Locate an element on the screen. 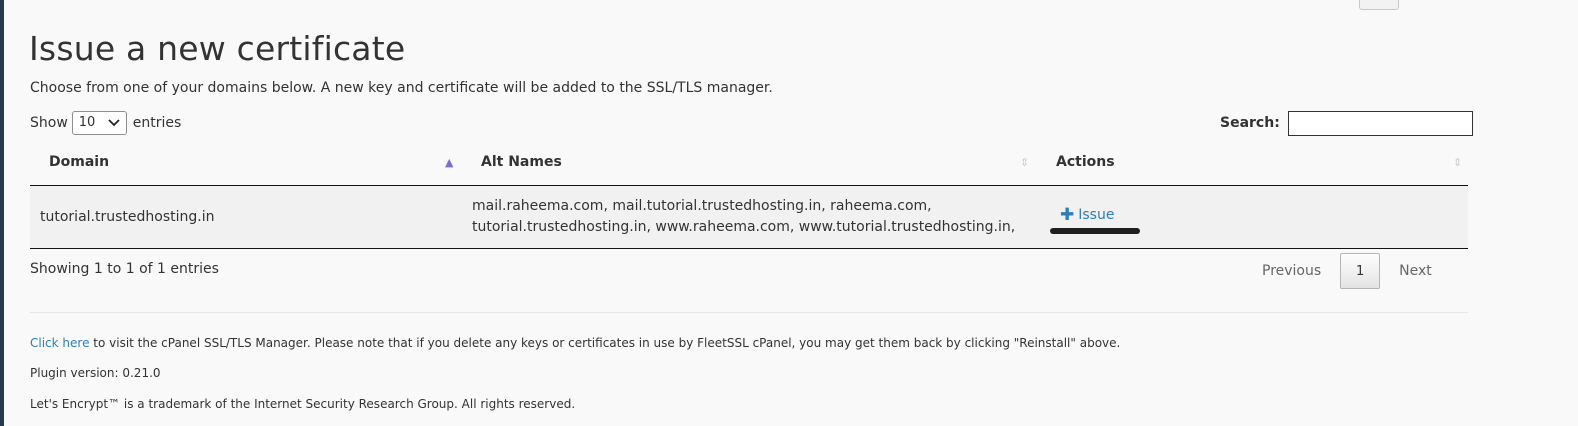 The height and width of the screenshot is (426, 1578). chevron-down-icon is located at coordinates (114, 124).